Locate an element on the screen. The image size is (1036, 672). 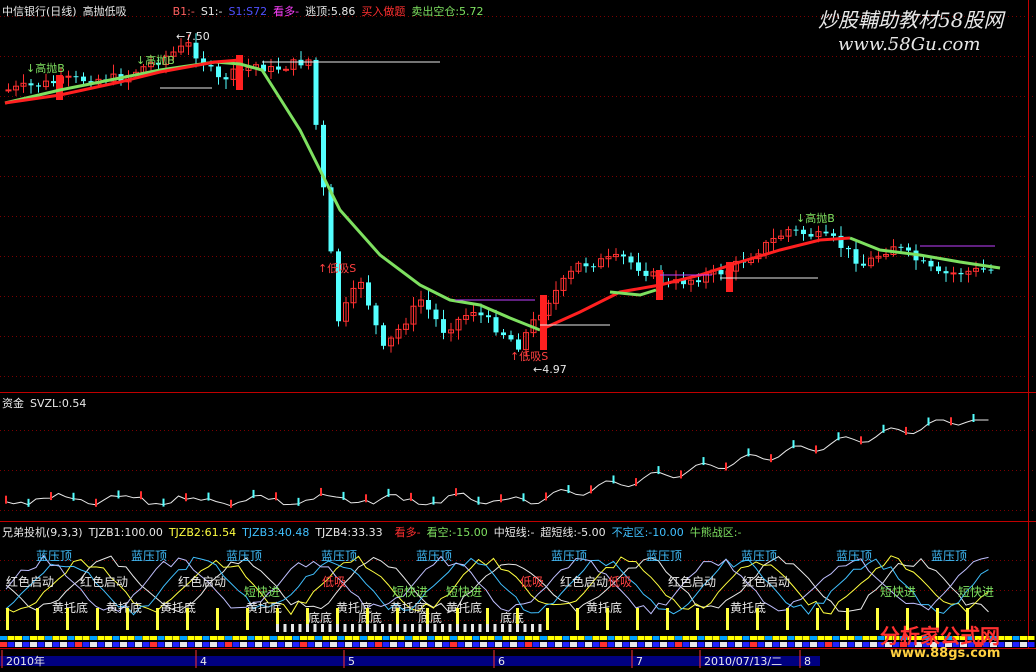
cdx-sub: 超短线:-5.00 is located at coordinates (573, 532).